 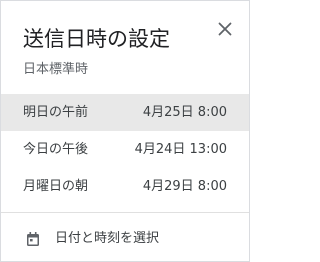 What do you see at coordinates (184, 186) in the screenshot?
I see `option-time: 4月29日 8:00` at bounding box center [184, 186].